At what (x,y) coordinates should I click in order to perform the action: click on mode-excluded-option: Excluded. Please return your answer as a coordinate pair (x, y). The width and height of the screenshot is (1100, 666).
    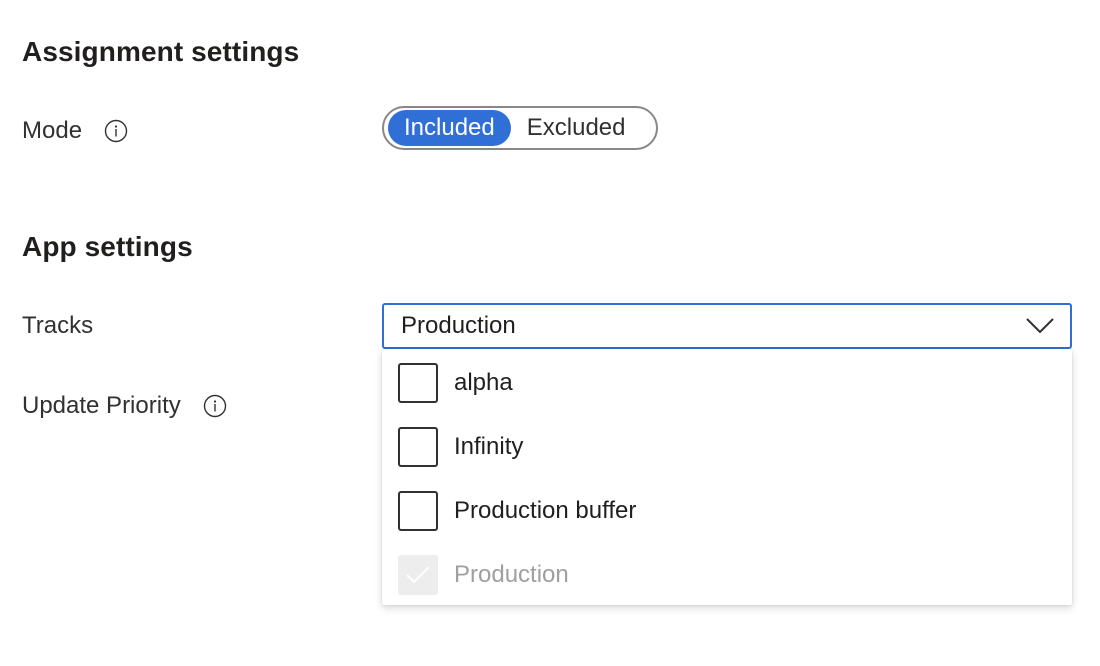
    Looking at the image, I should click on (576, 128).